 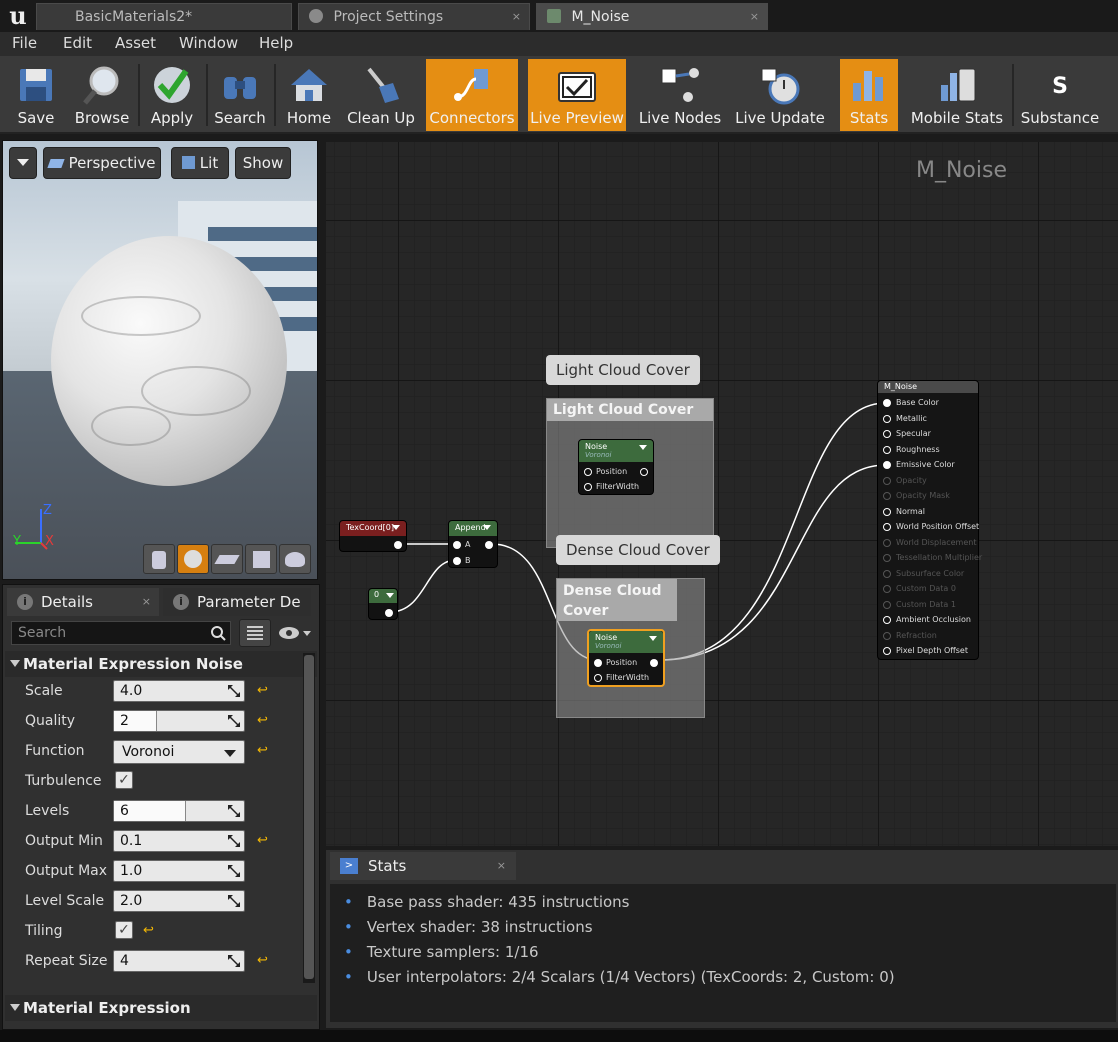 What do you see at coordinates (208, 43) in the screenshot?
I see `menu-window: Window` at bounding box center [208, 43].